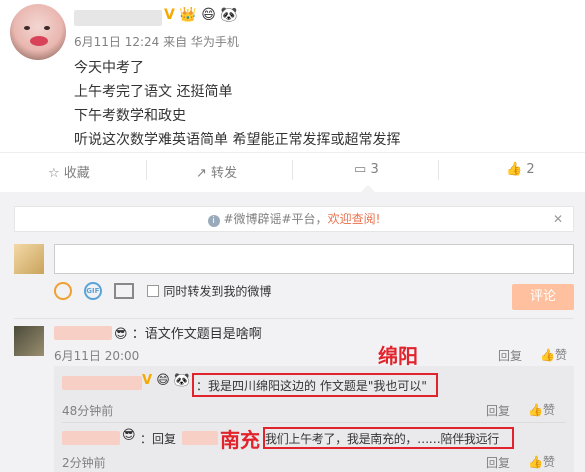  What do you see at coordinates (130, 116) in the screenshot?
I see `post-line: 下午考数学和政史` at bounding box center [130, 116].